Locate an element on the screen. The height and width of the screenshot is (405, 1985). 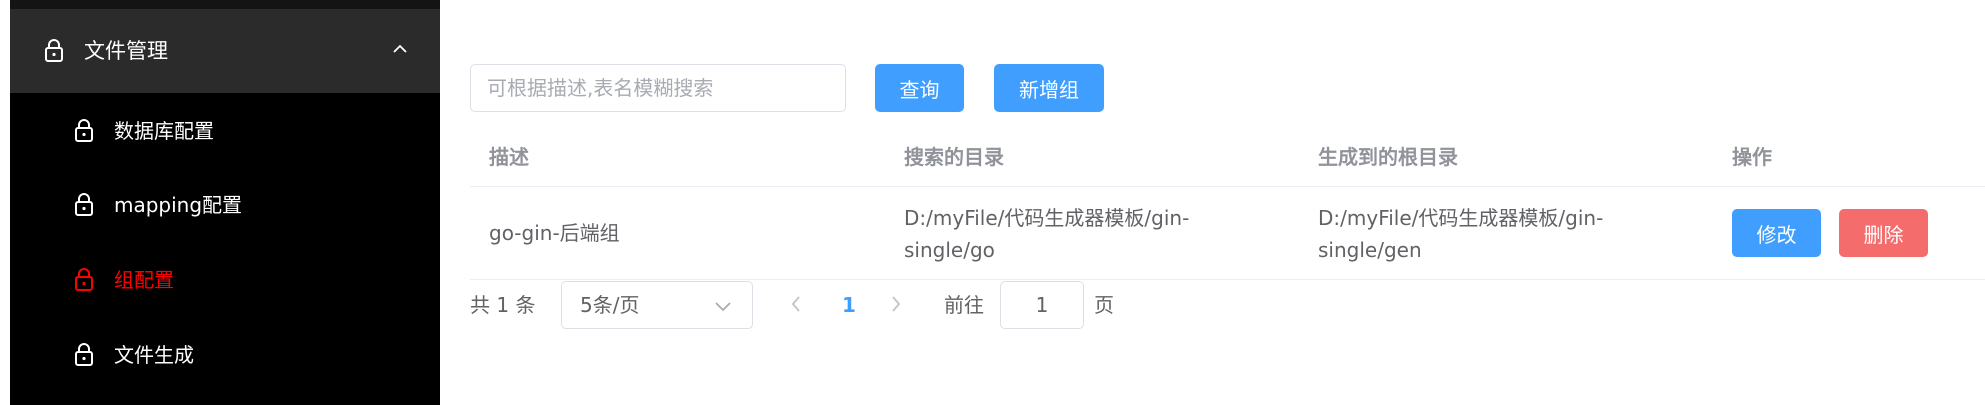
cell-search-dir-line1: D:/myFile/代码生成器模板/gin- is located at coordinates (1047, 218).